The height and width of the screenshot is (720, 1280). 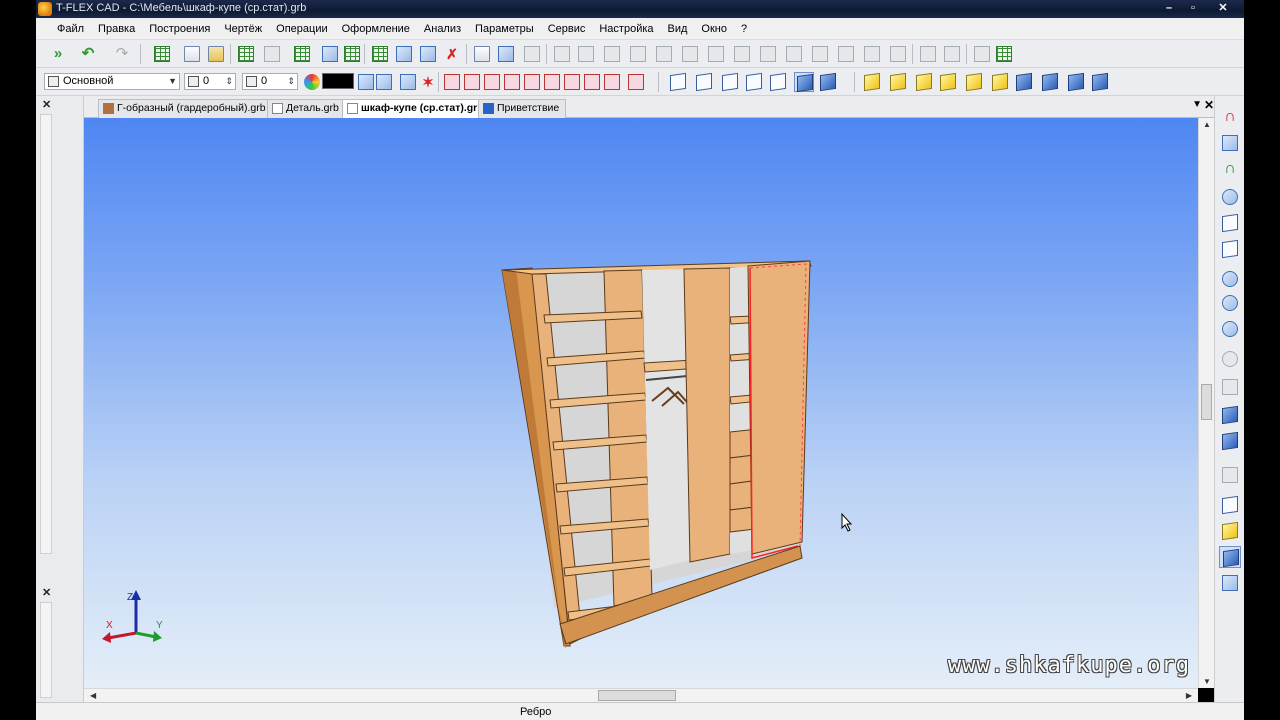 What do you see at coordinates (452, 54) in the screenshot?
I see `delete-button: ✗` at bounding box center [452, 54].